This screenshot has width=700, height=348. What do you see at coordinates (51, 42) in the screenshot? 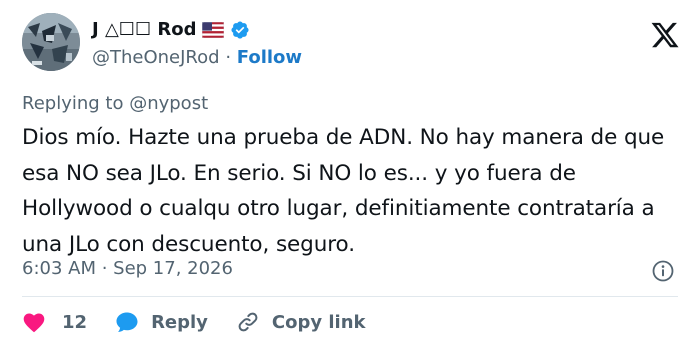
I see `avatar` at bounding box center [51, 42].